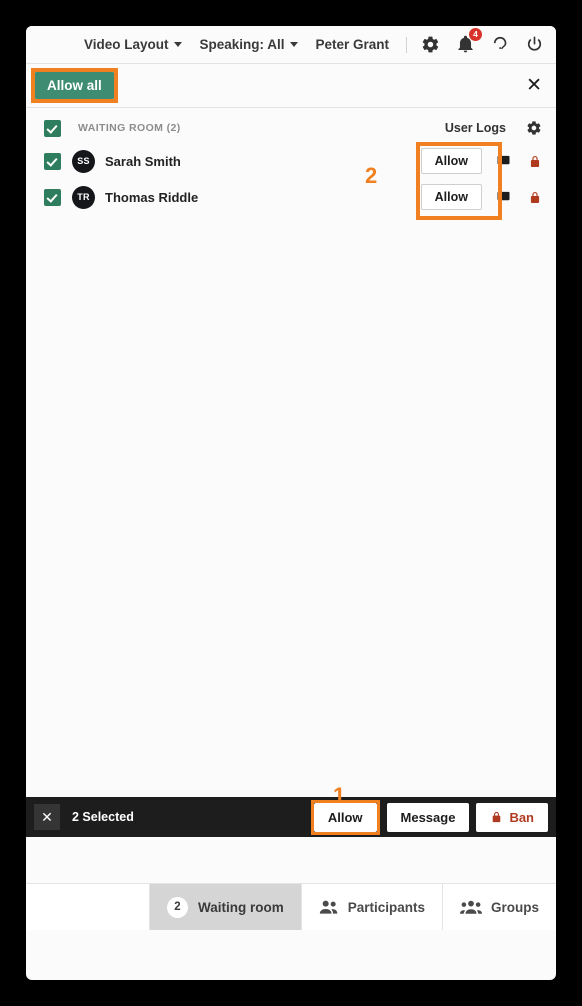  What do you see at coordinates (291, 86) in the screenshot?
I see `allow-all-bar: Allow all ✕` at bounding box center [291, 86].